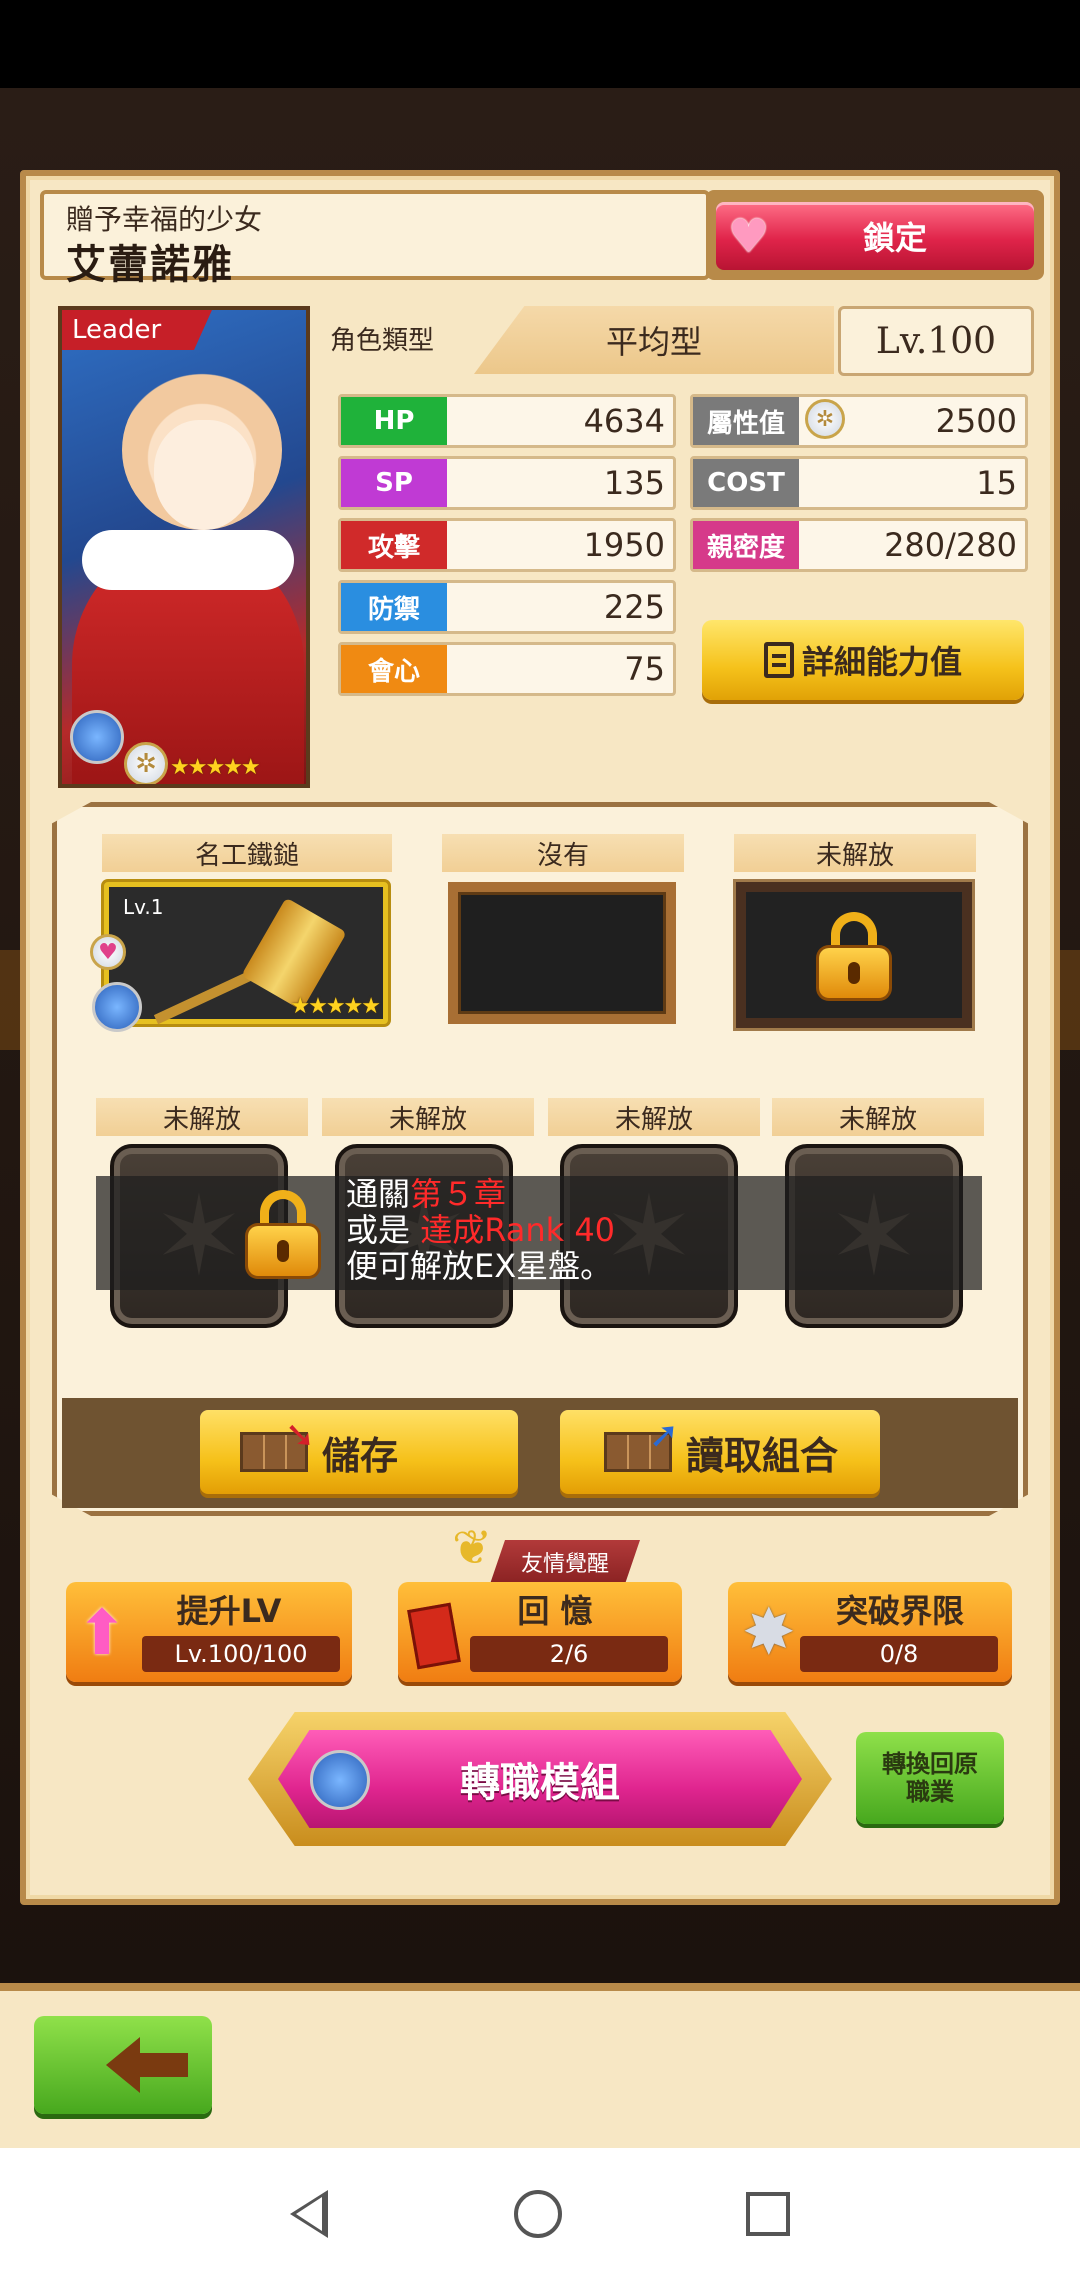  What do you see at coordinates (641, 1443) in the screenshot?
I see `brick-load-icon: ➚` at bounding box center [641, 1443].